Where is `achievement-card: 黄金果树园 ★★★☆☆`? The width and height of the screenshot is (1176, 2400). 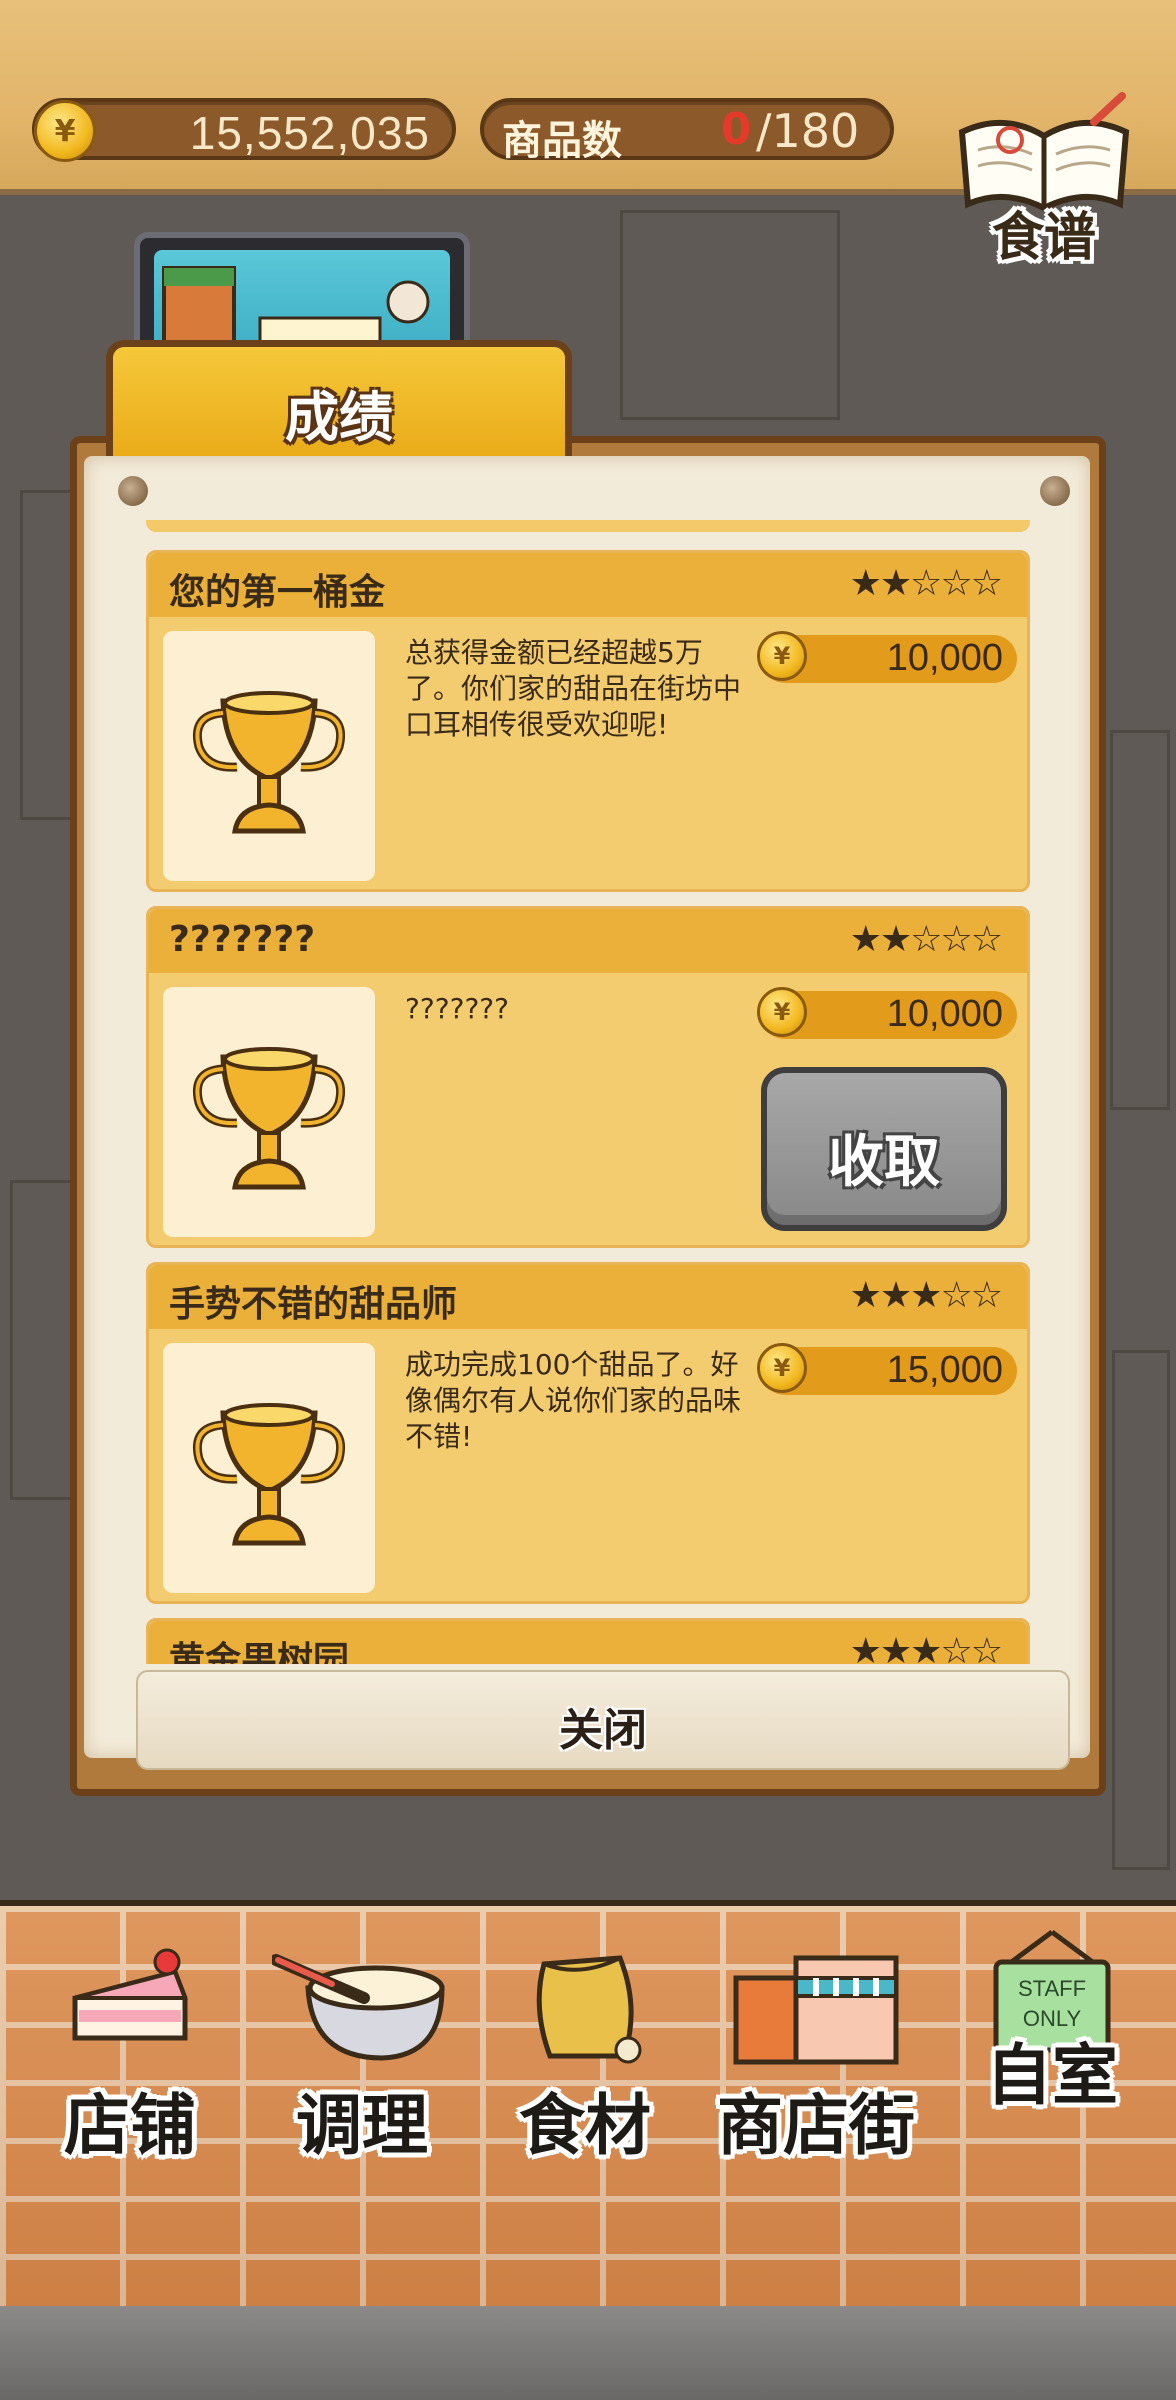
achievement-card: 黄金果树园 ★★★☆☆ is located at coordinates (588, 1641).